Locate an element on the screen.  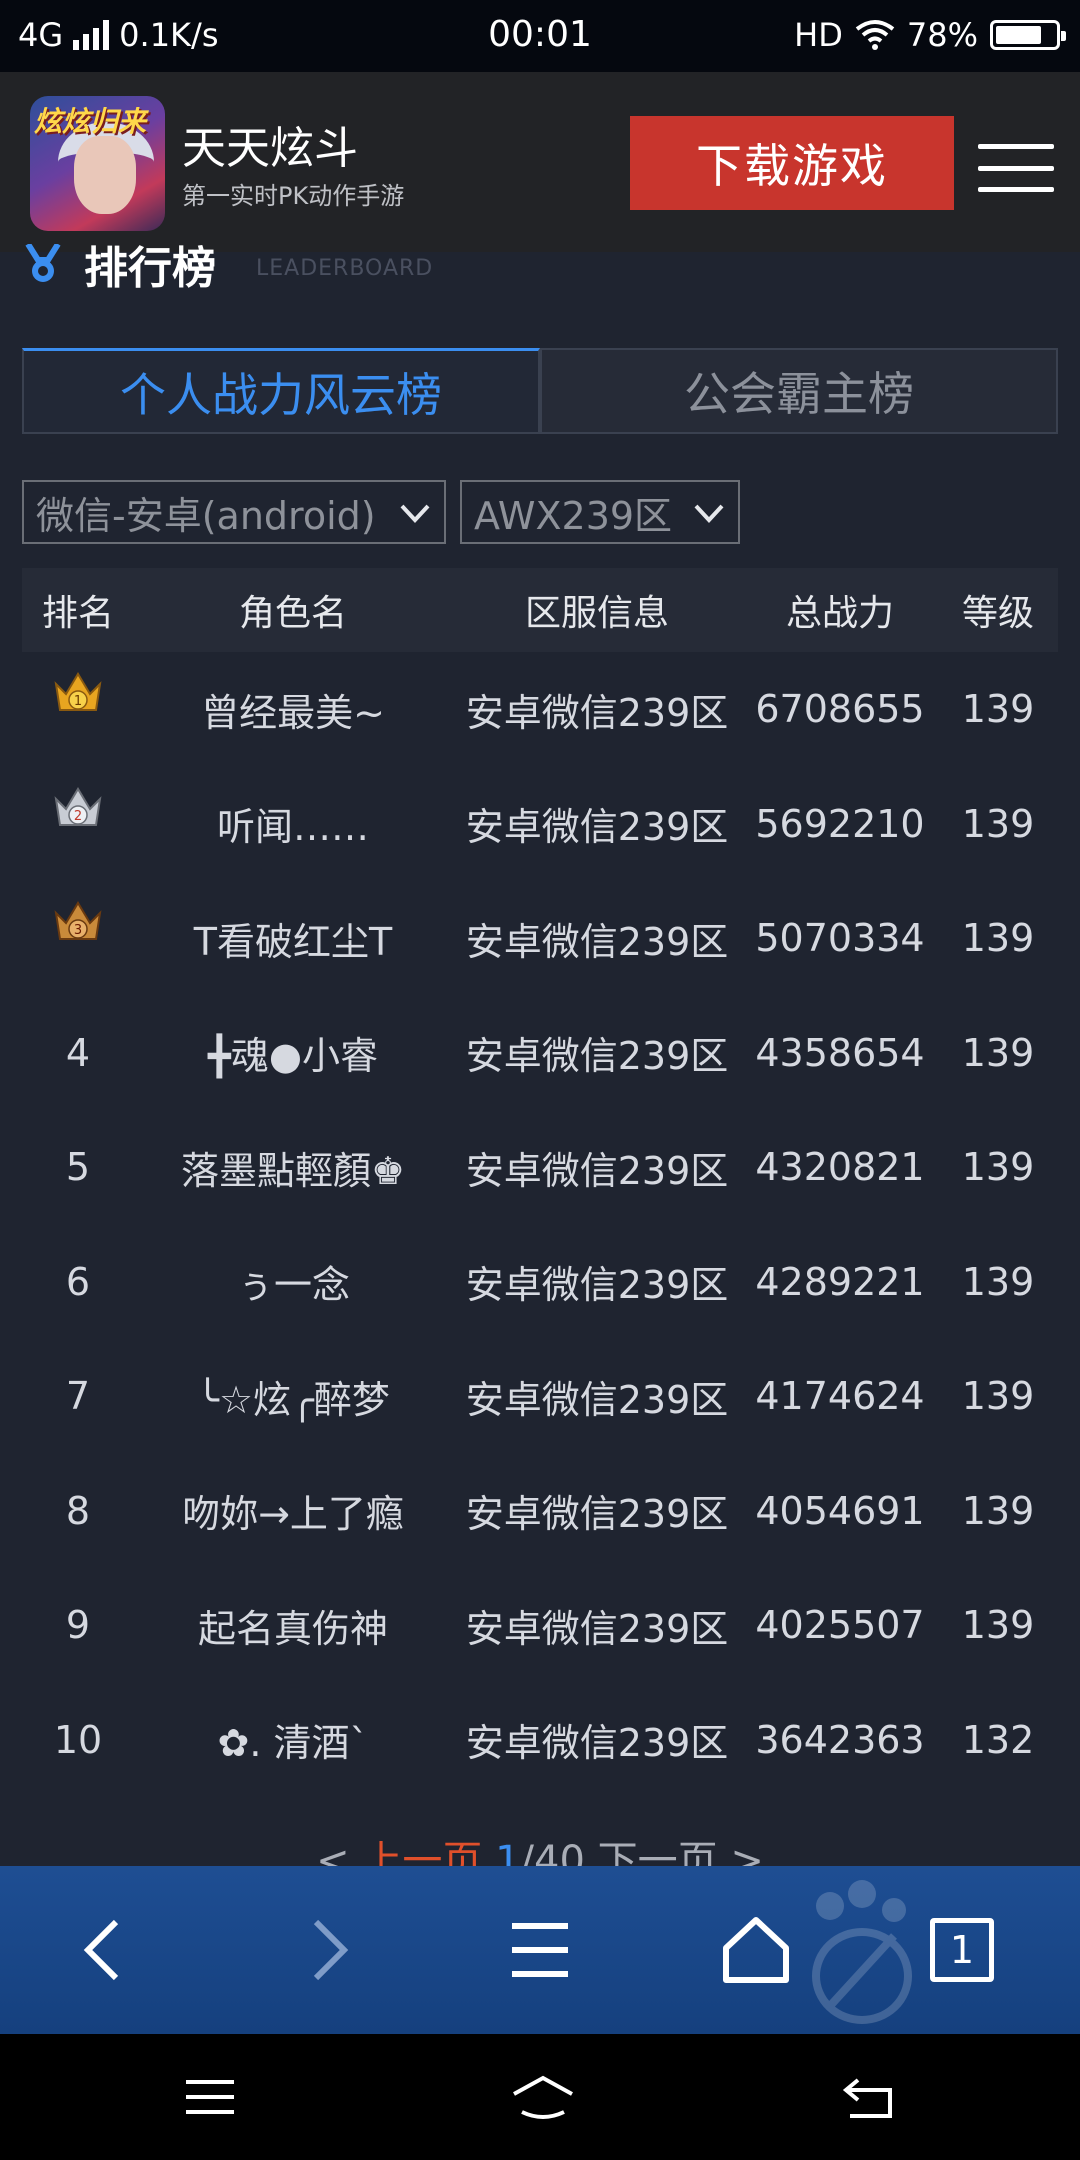
table-row: 3 T看破红尘T 安卓微信239区 5070334 139 is located at coordinates (540, 938).